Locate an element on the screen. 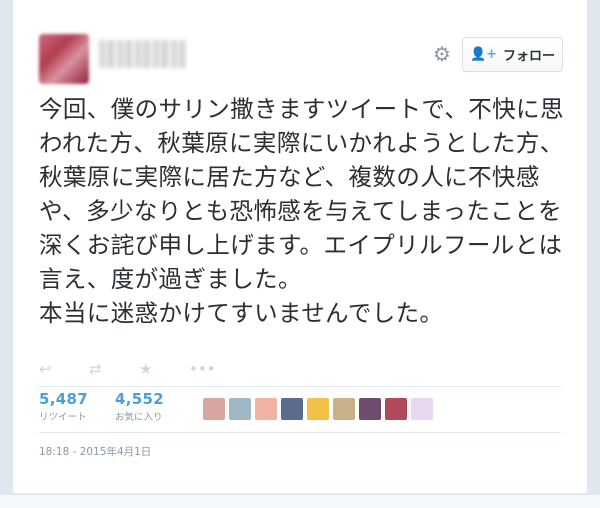  favoriters-avatars is located at coordinates (318, 409).